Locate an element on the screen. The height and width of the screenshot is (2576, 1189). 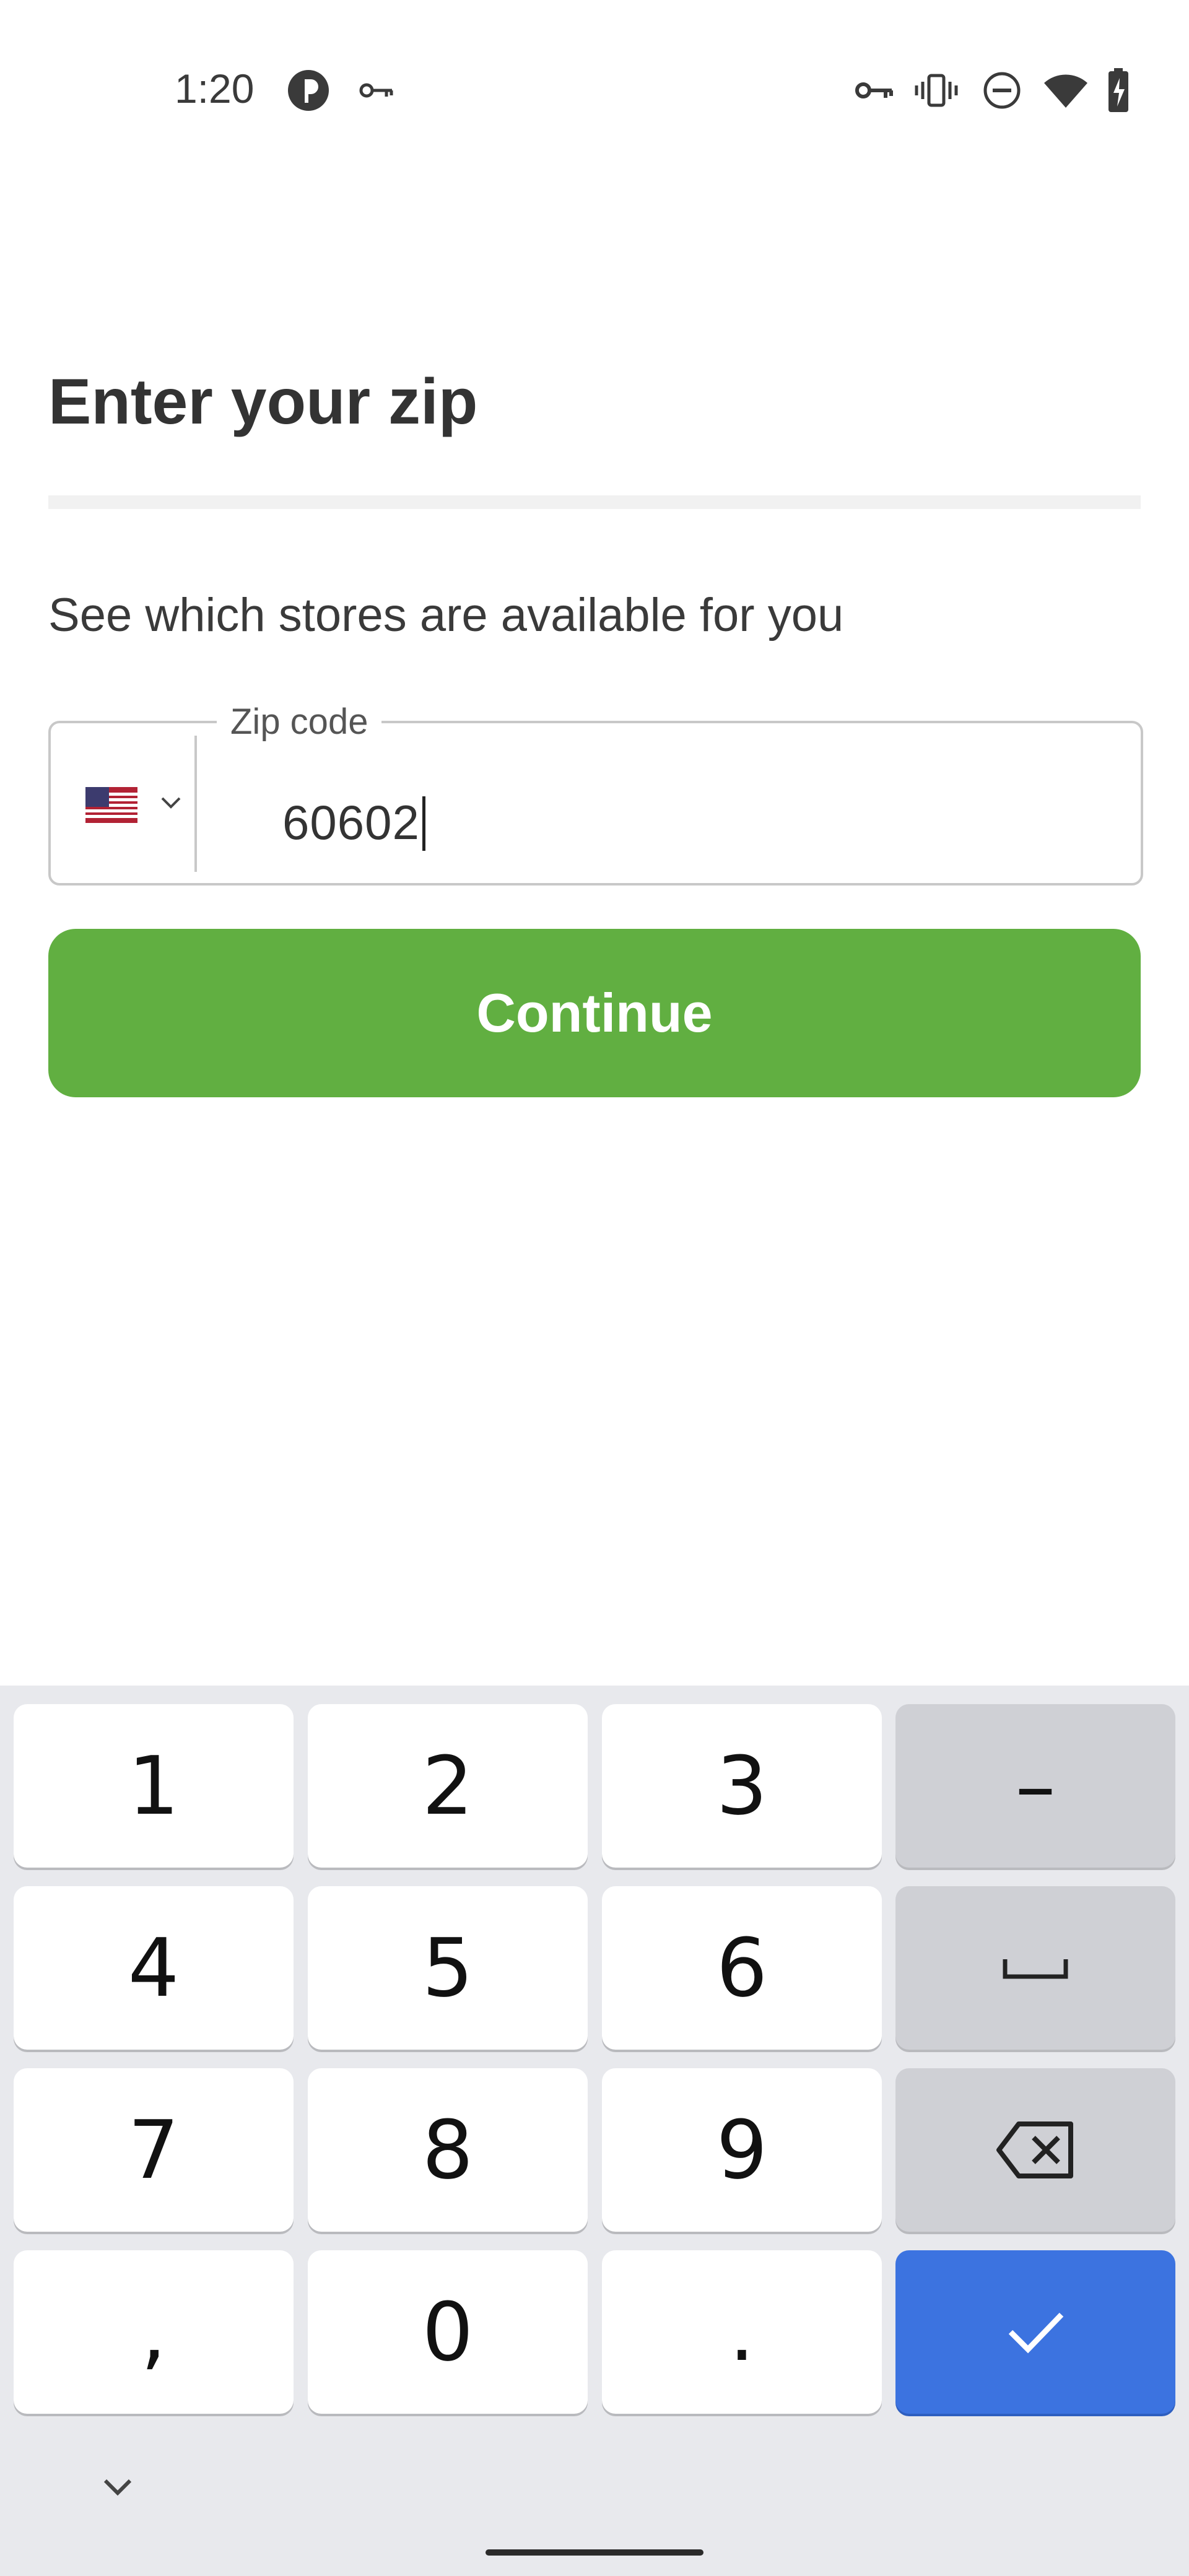
key-comma: , is located at coordinates (154, 2332).